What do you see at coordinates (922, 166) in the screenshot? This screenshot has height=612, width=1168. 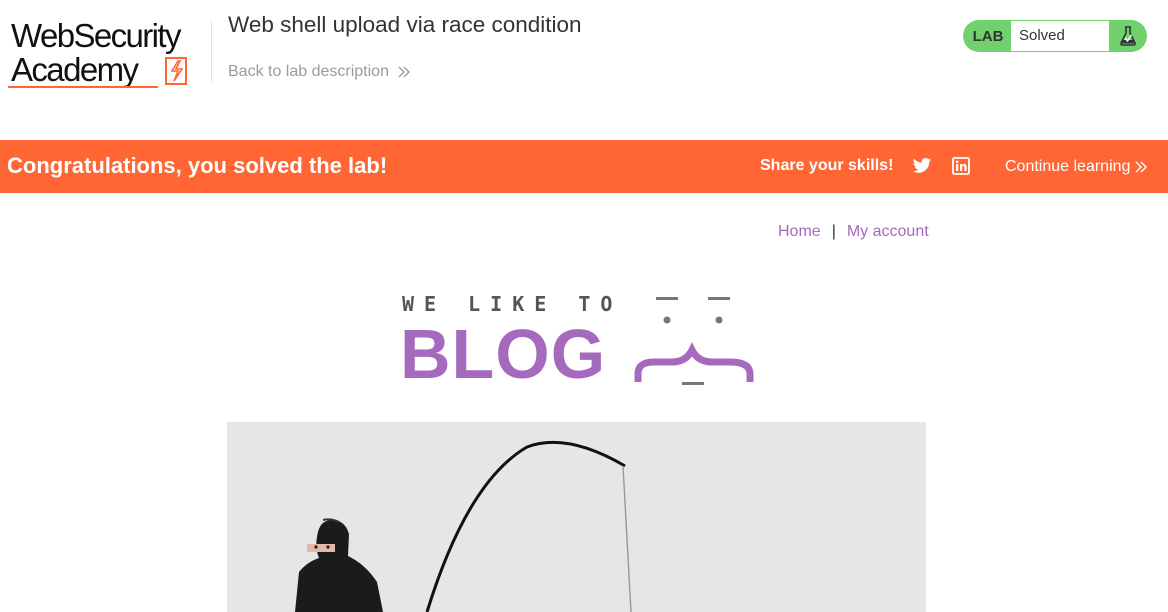 I see `twitter-icon` at bounding box center [922, 166].